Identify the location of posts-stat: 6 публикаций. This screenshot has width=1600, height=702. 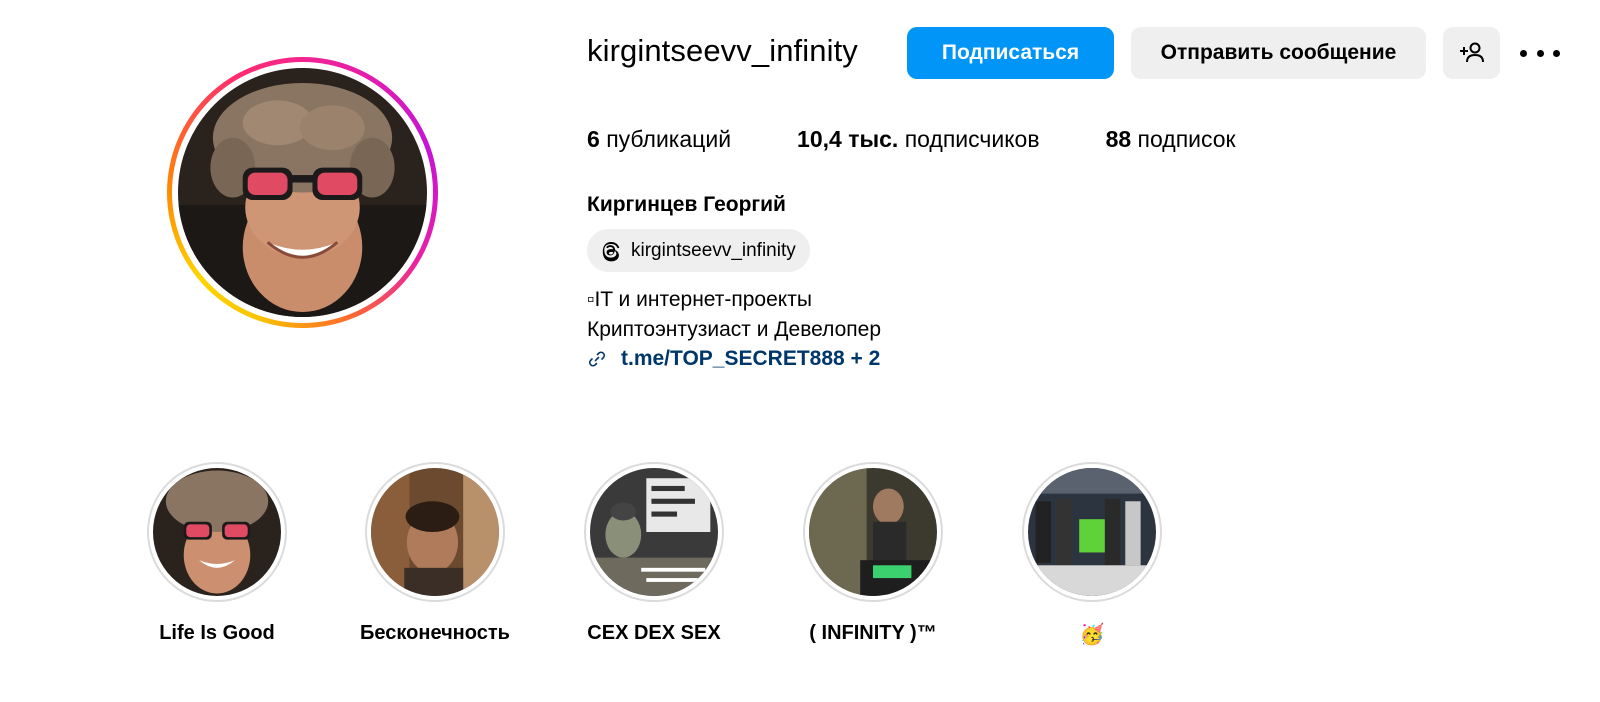
(659, 139).